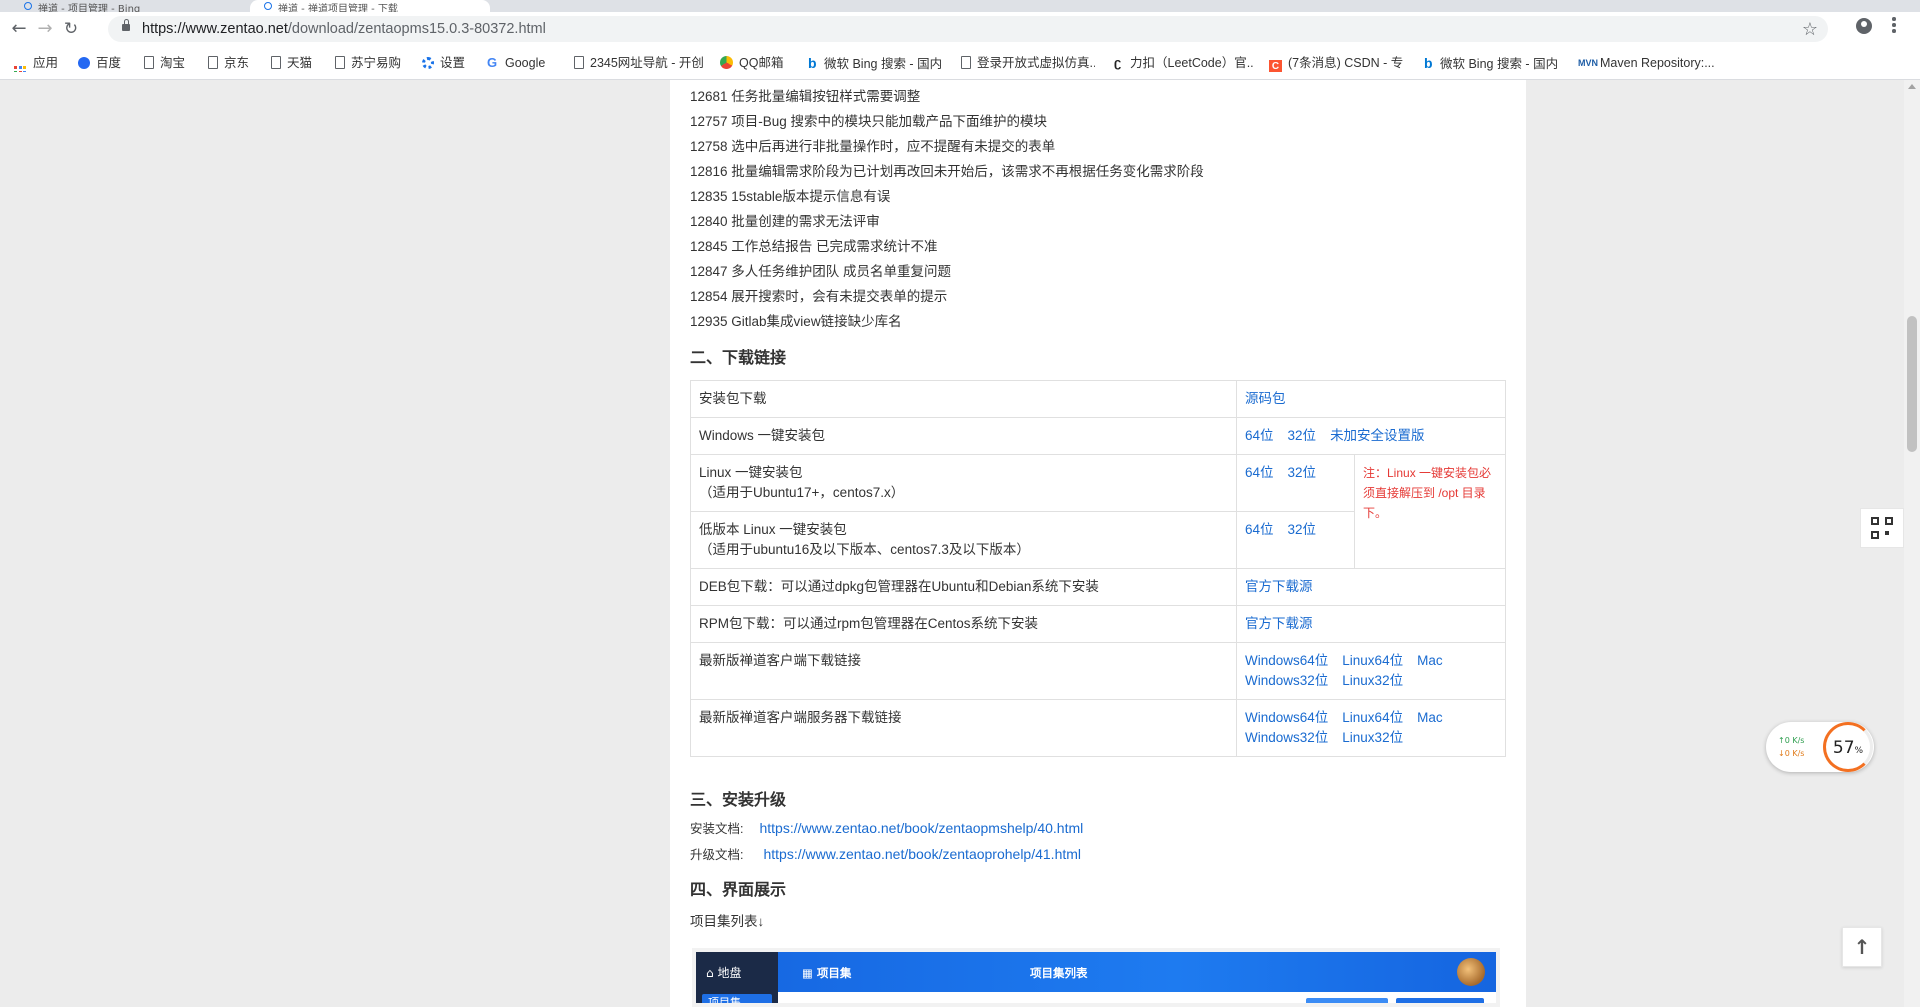 The image size is (1920, 1007). I want to click on server-win32-link: Windows32位, so click(1286, 737).